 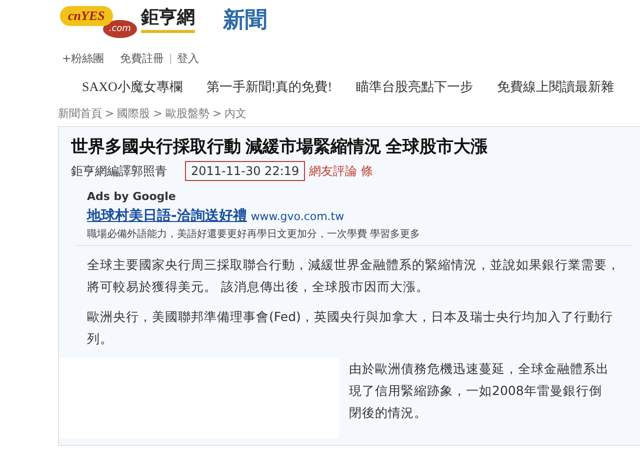 What do you see at coordinates (297, 216) in the screenshot?
I see `ad-url: www.gvo.com.tw` at bounding box center [297, 216].